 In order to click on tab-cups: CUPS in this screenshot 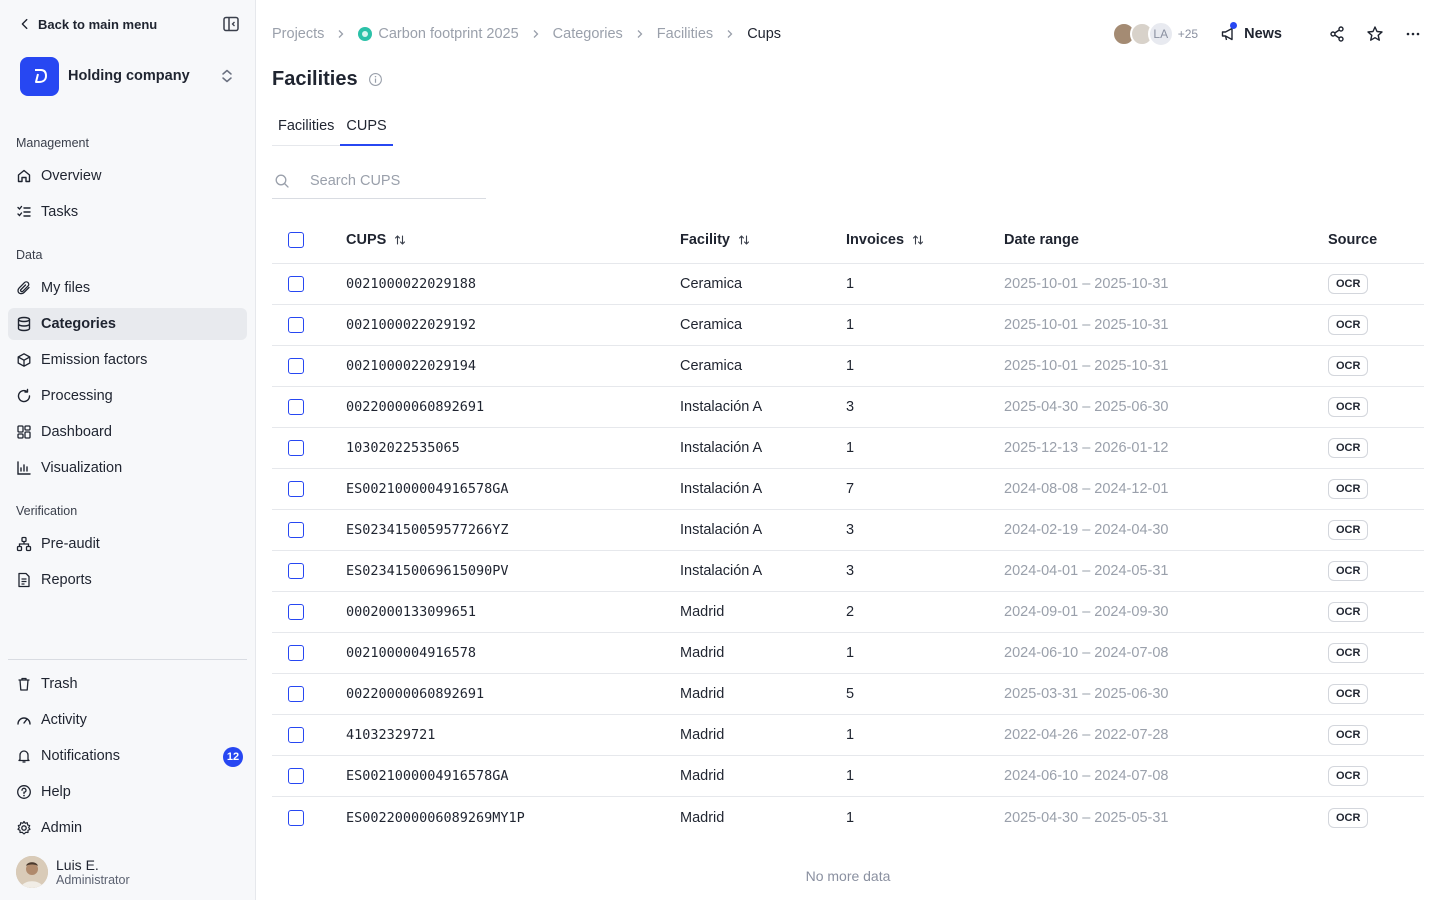, I will do `click(366, 129)`.